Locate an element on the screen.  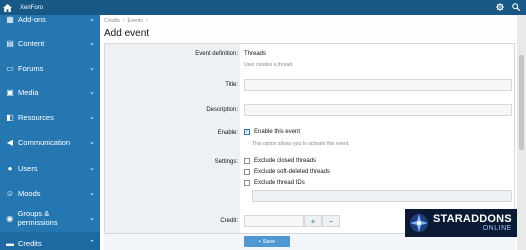
breadcrumb-item-credits: Credits is located at coordinates (112, 21).